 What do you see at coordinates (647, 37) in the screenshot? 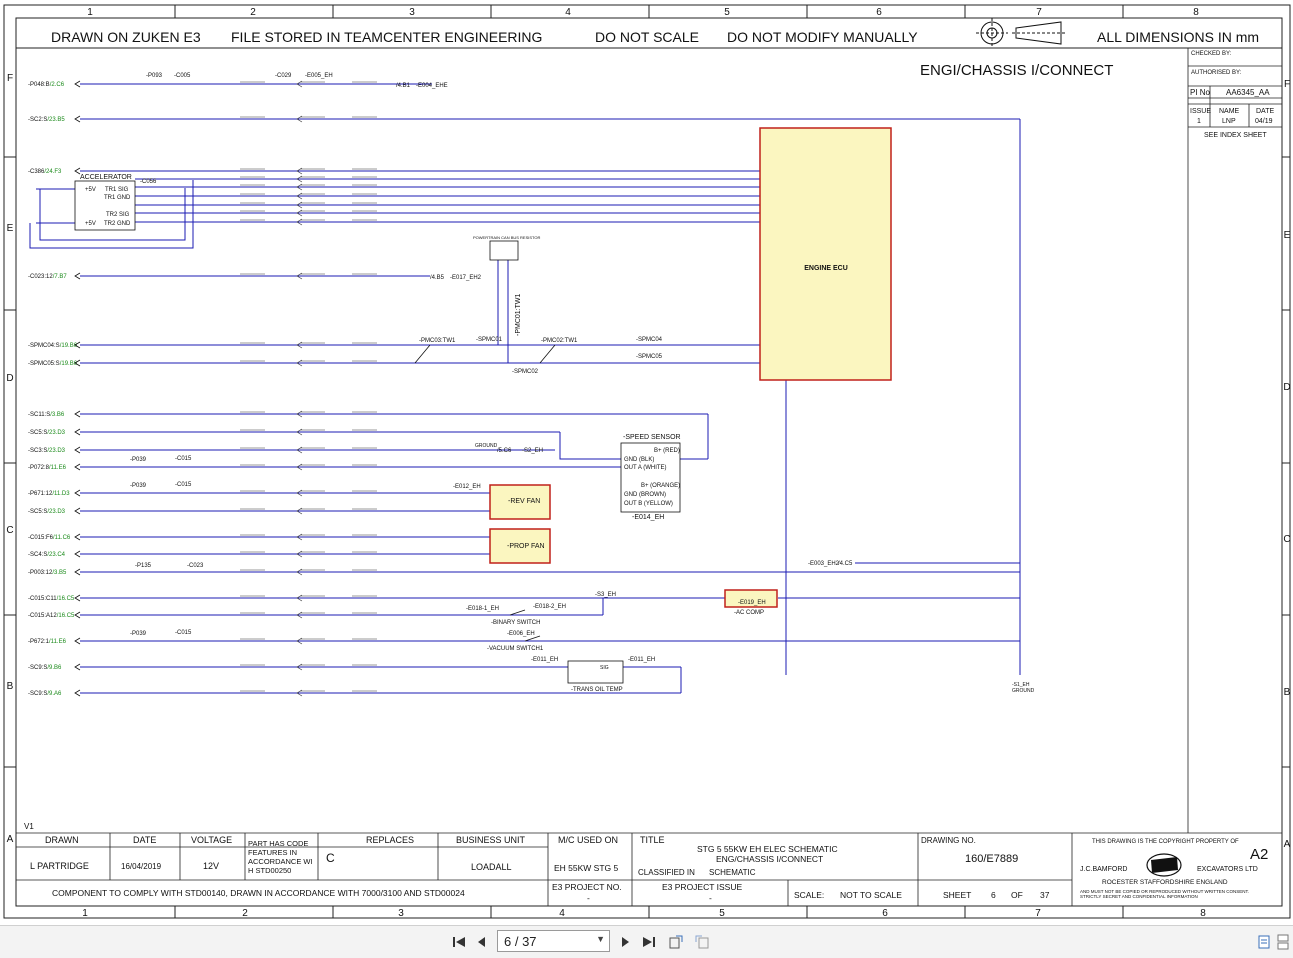
I see `note-text: DO NOT SCALE` at bounding box center [647, 37].